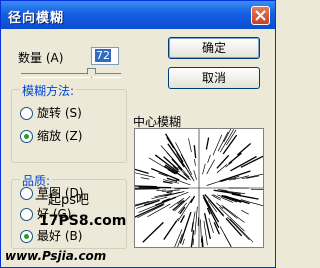  I want to click on radio-spin: 旋转 (S), so click(51, 113).